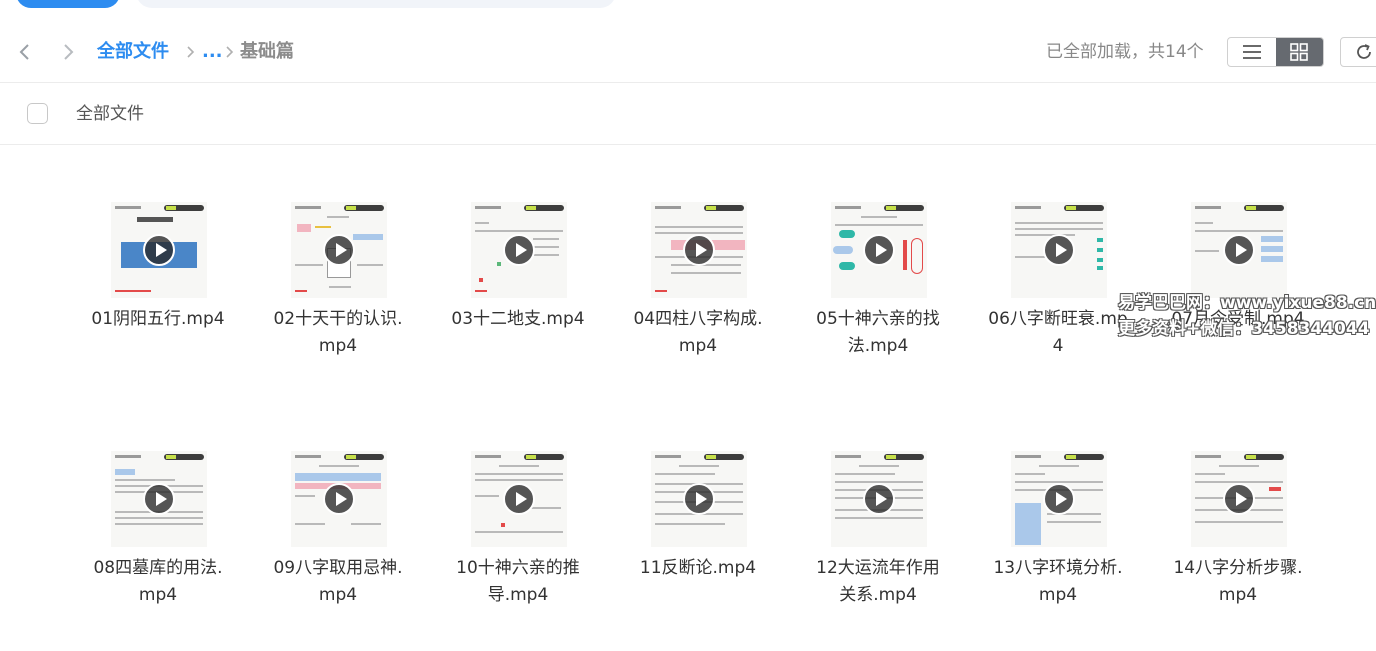 Image resolution: width=1376 pixels, height=651 pixels. What do you see at coordinates (133, 52) in the screenshot?
I see `breadcrumb-root: 全部文件` at bounding box center [133, 52].